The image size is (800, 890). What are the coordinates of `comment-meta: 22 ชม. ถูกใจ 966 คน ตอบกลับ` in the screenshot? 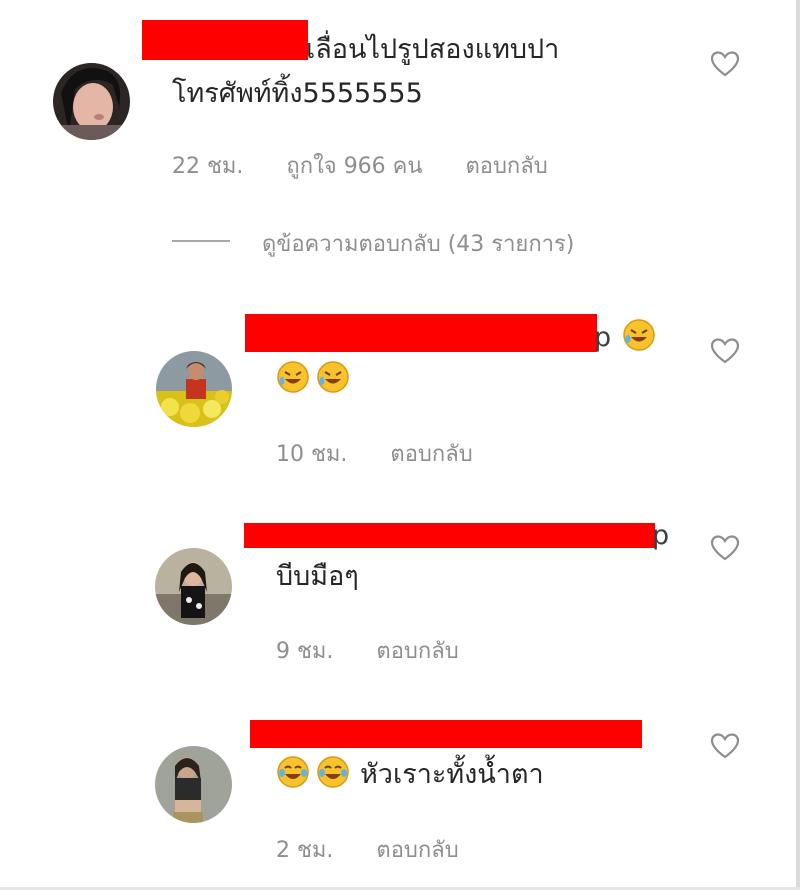 It's located at (360, 165).